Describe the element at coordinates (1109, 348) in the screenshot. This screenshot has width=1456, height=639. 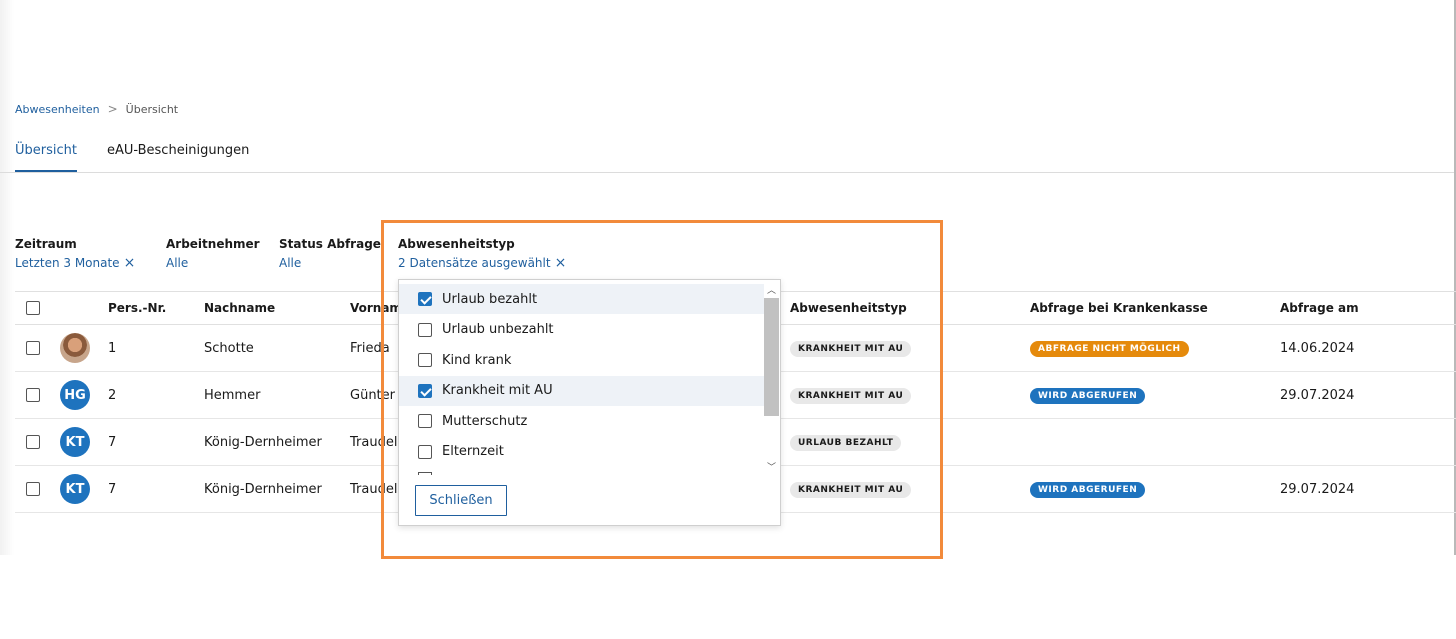
I see `status-badge: ABFRAGE NICHT MÖGLICH` at that location.